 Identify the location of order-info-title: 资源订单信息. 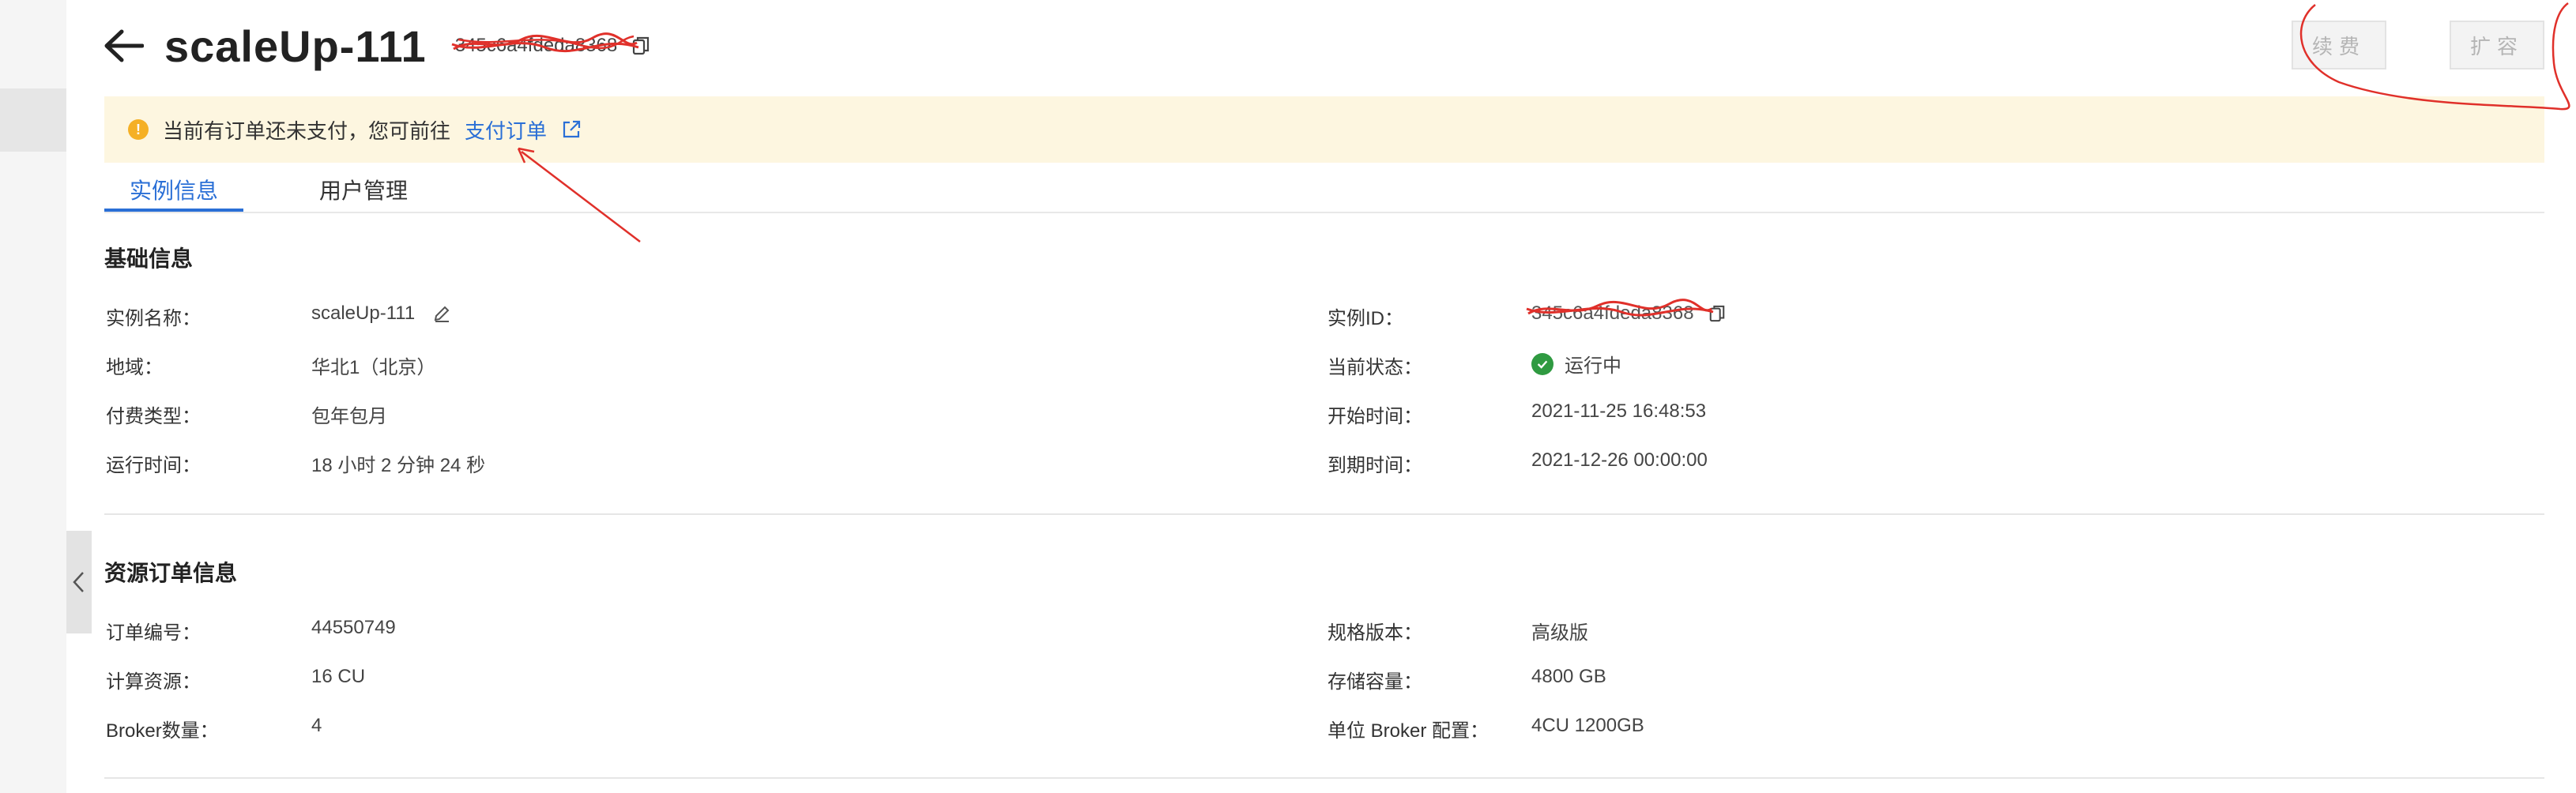
(171, 573).